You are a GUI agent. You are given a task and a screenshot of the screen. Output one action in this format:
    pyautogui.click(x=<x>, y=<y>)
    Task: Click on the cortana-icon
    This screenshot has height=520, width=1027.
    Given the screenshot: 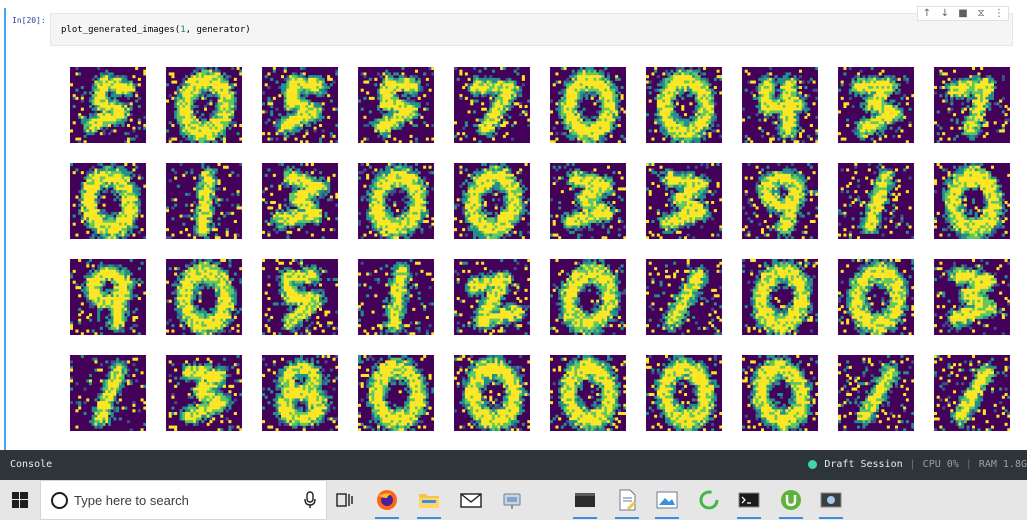 What is the action you would take?
    pyautogui.click(x=59, y=500)
    